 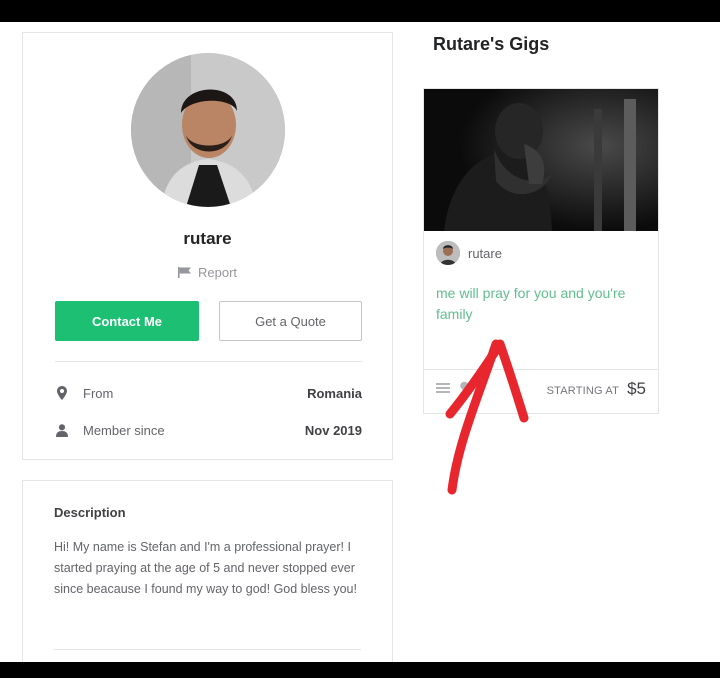 I want to click on gig-thumbnail-image, so click(x=541, y=160).